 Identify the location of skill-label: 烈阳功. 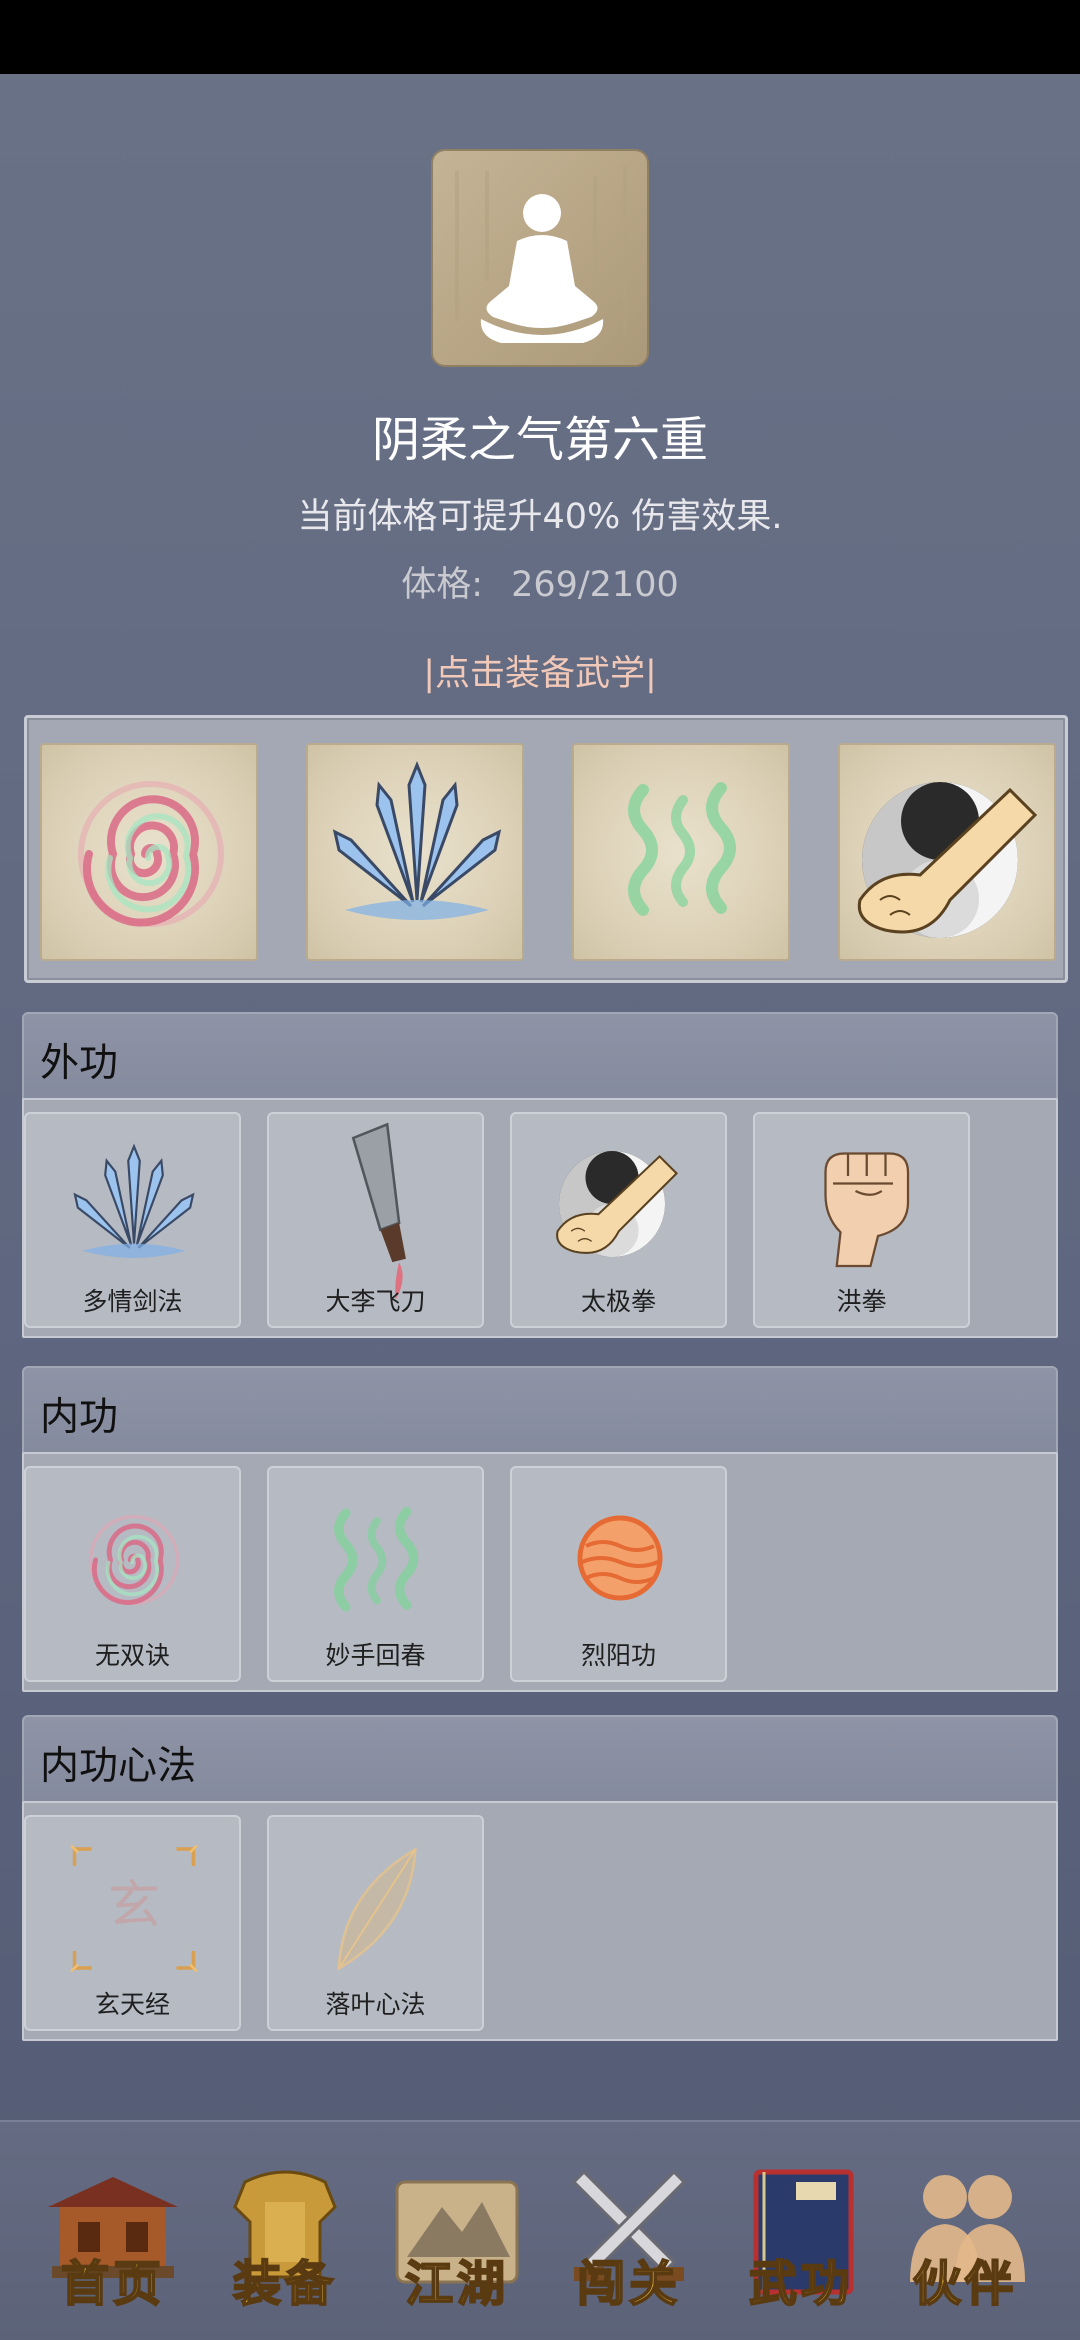
(618, 1655).